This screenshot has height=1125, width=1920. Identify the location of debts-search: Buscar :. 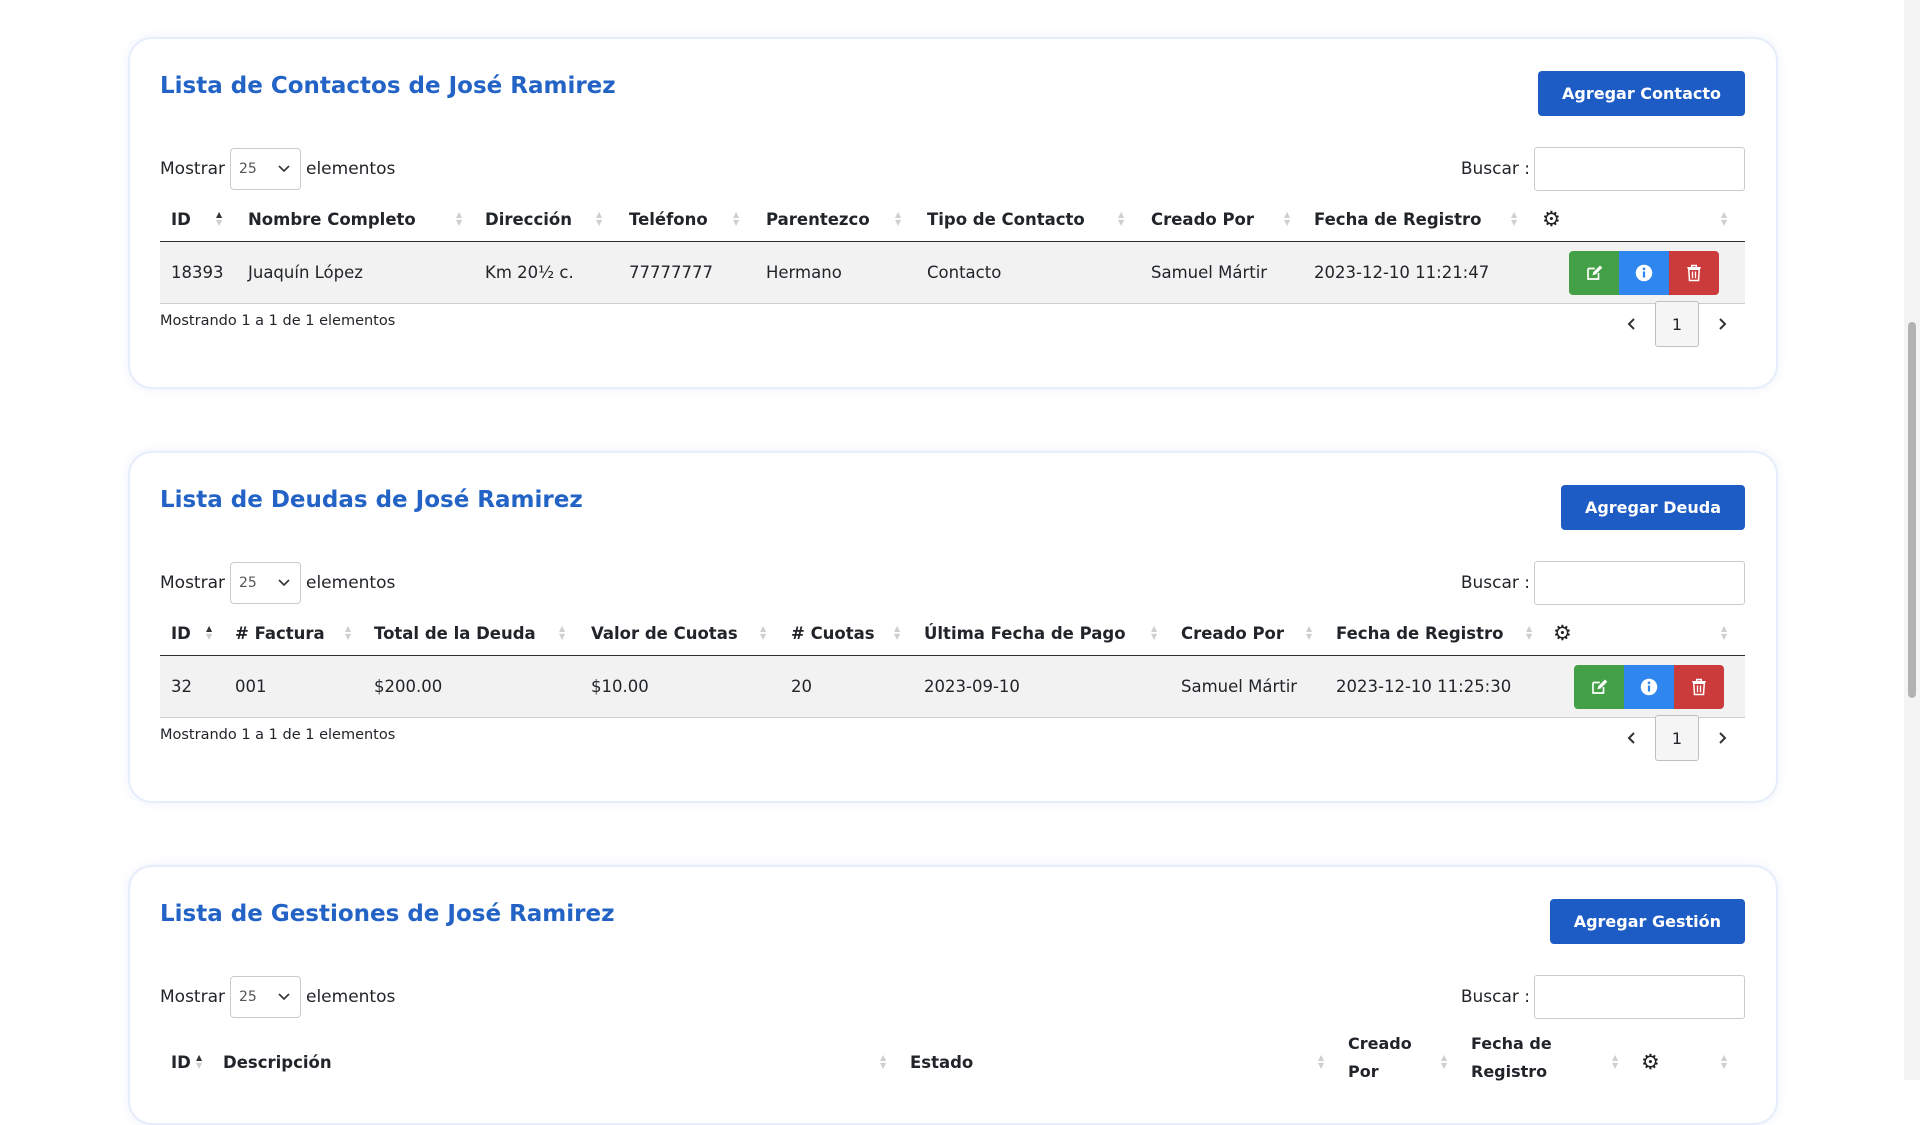
(1603, 583).